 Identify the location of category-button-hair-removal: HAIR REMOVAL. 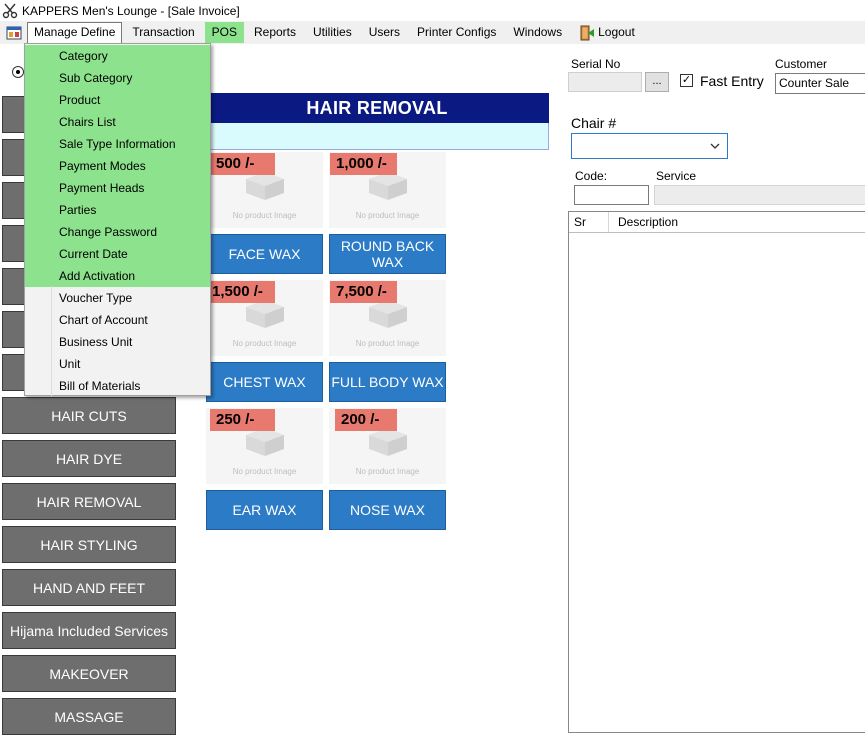
(89, 501).